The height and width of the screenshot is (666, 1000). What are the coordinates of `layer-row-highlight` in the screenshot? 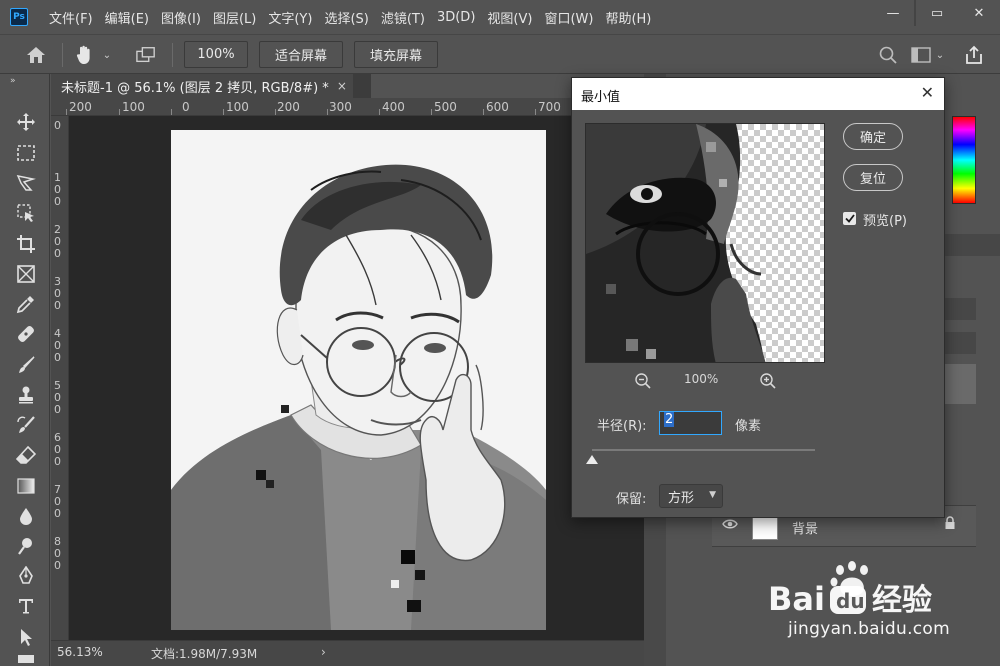 It's located at (960, 384).